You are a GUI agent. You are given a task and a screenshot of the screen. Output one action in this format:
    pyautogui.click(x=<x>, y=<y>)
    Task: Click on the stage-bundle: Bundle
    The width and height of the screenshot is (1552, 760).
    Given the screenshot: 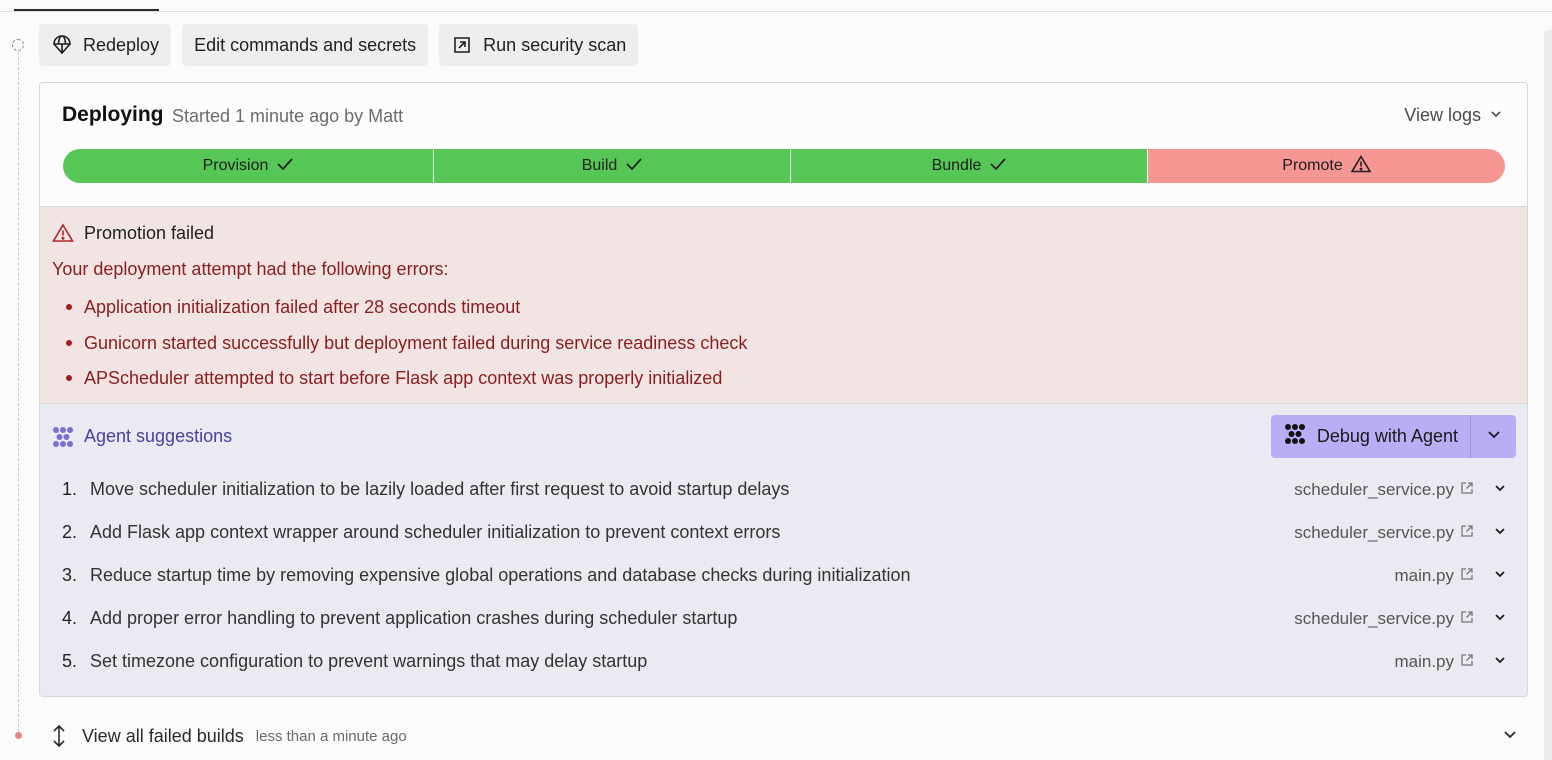 What is the action you would take?
    pyautogui.click(x=970, y=166)
    